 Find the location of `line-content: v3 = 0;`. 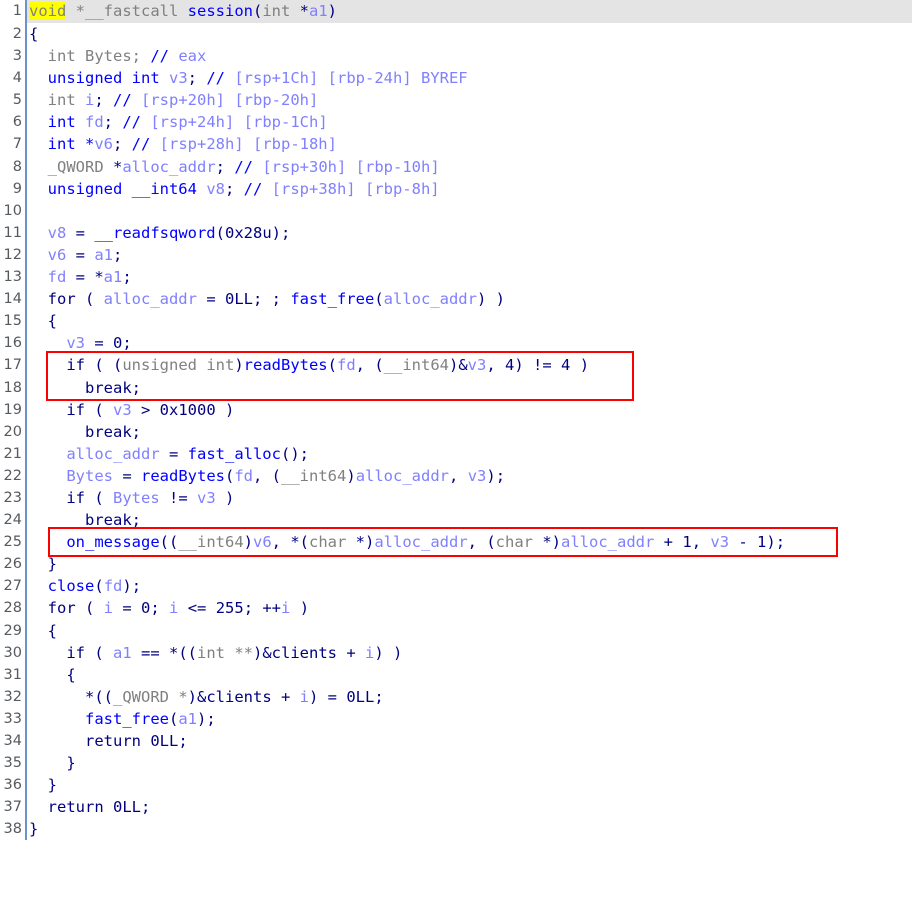

line-content: v3 = 0; is located at coordinates (80, 343).